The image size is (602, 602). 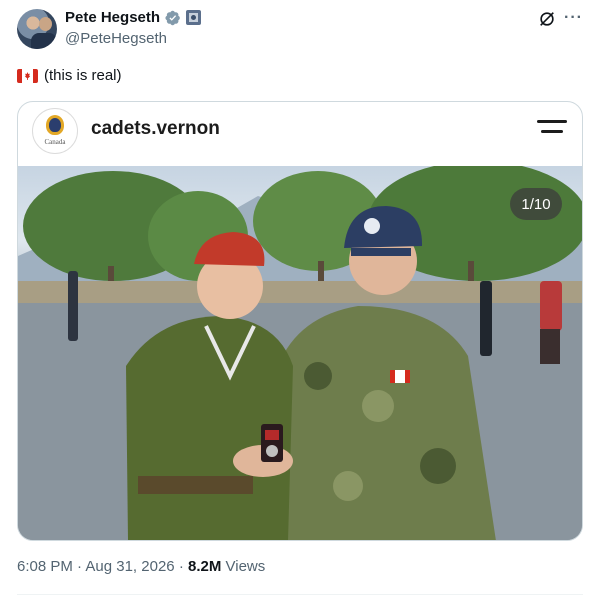 What do you see at coordinates (37, 29) in the screenshot?
I see `author-avatar` at bounding box center [37, 29].